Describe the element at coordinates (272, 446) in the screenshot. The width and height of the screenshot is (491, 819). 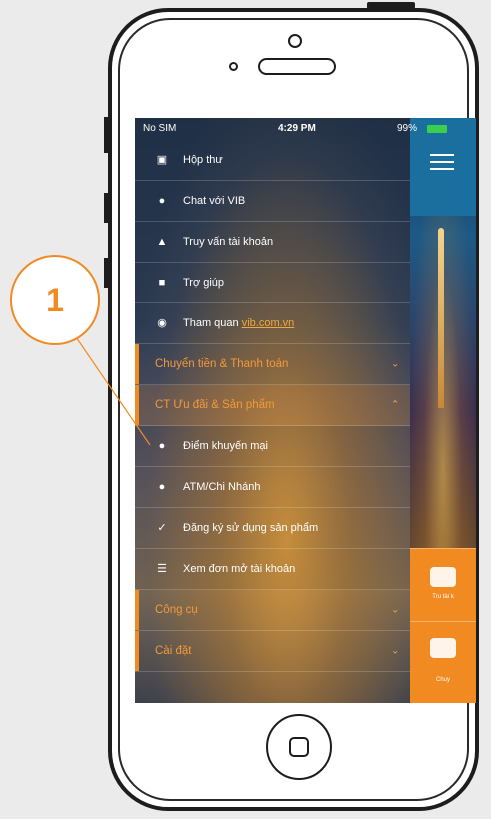
I see `menu-item-promo-locations: ● Điểm khuyến mại` at that location.